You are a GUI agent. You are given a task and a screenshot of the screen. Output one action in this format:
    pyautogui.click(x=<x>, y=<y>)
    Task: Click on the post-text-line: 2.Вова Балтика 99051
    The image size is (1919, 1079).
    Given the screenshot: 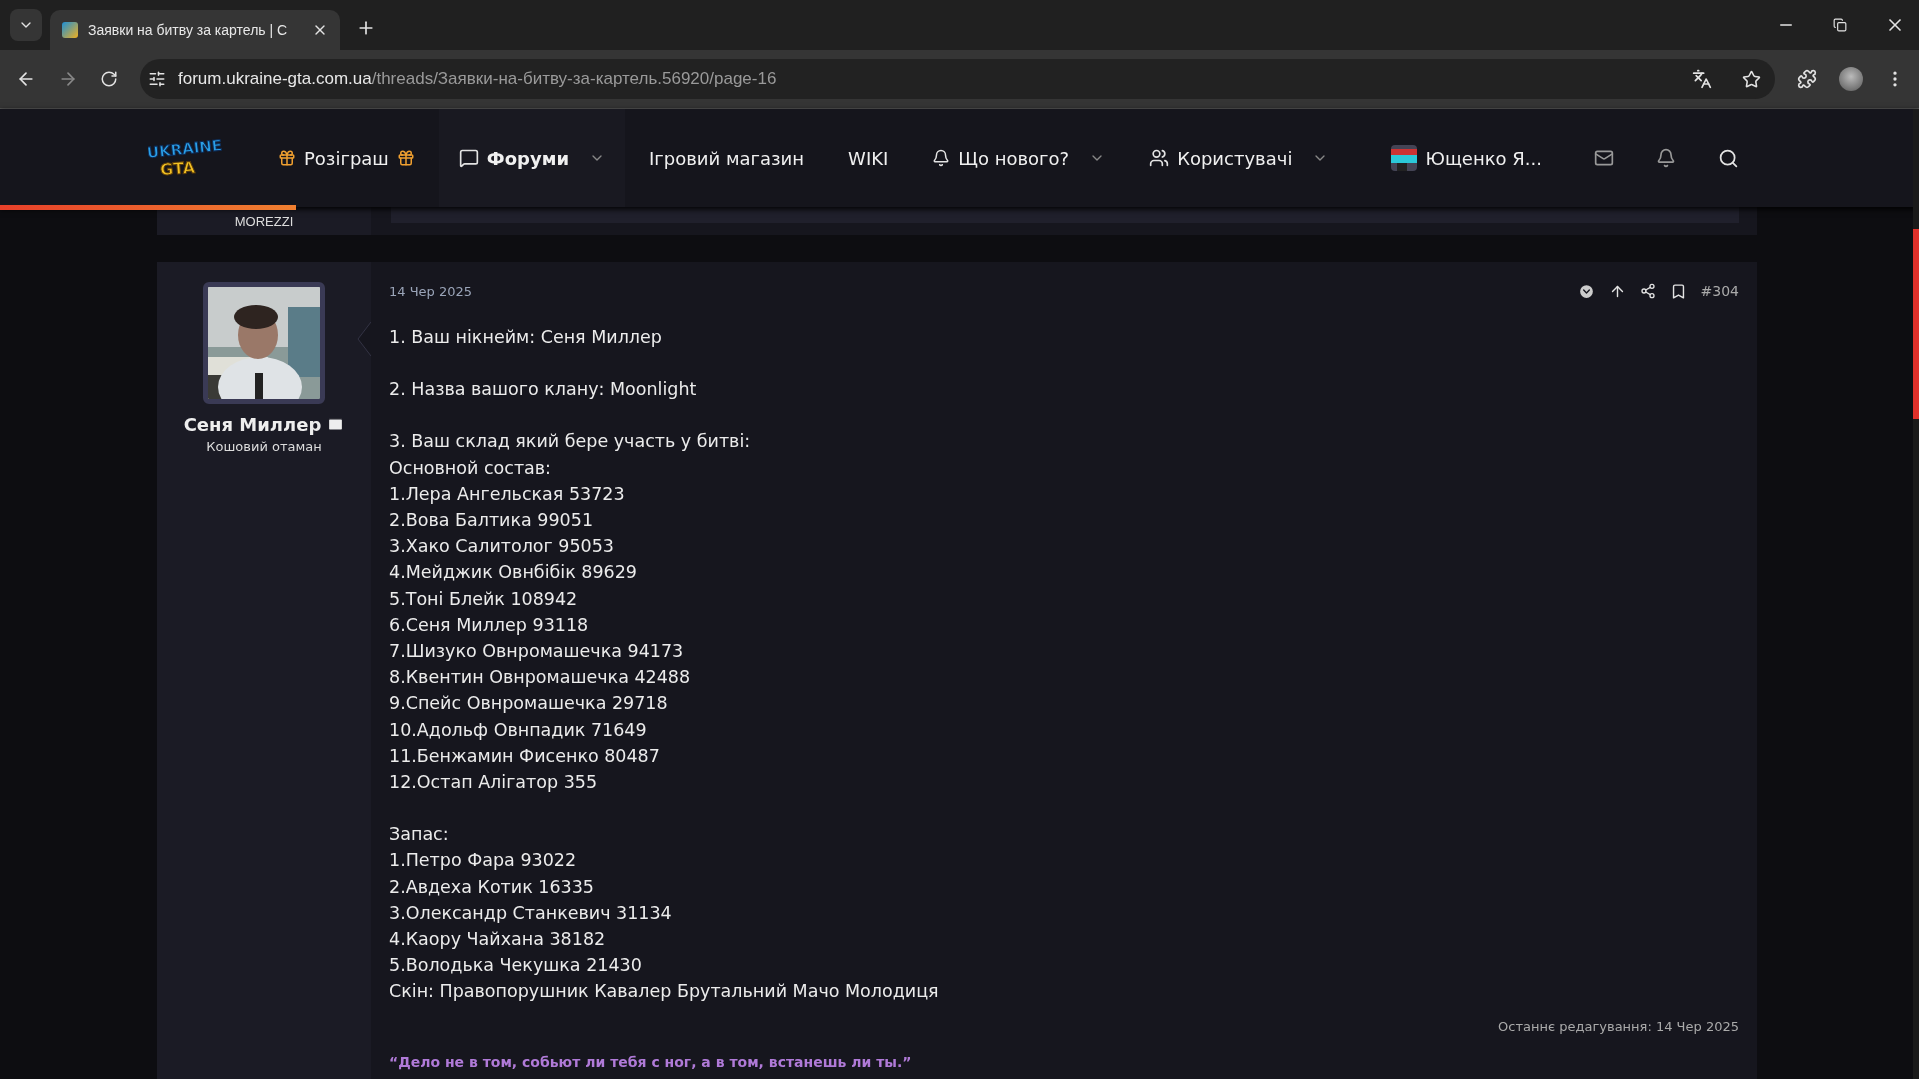 What is the action you would take?
    pyautogui.click(x=492, y=520)
    